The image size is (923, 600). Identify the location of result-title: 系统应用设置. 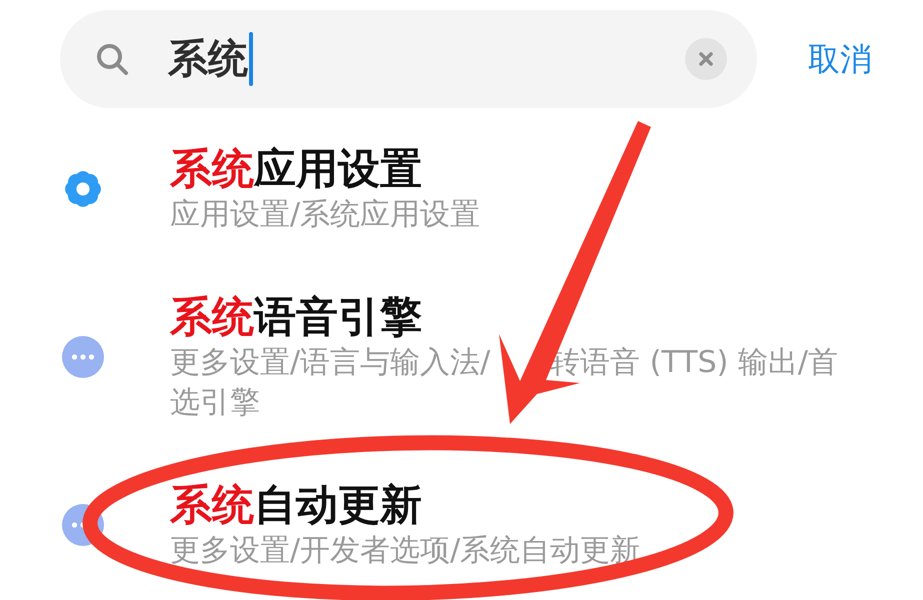
(512, 169).